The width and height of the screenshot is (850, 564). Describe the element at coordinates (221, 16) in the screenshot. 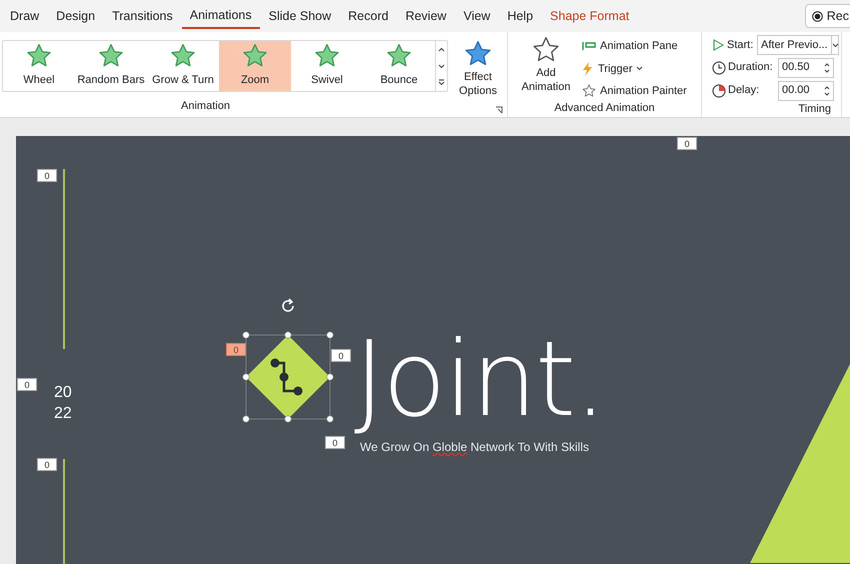

I see `ribbon-tab: Animations` at that location.